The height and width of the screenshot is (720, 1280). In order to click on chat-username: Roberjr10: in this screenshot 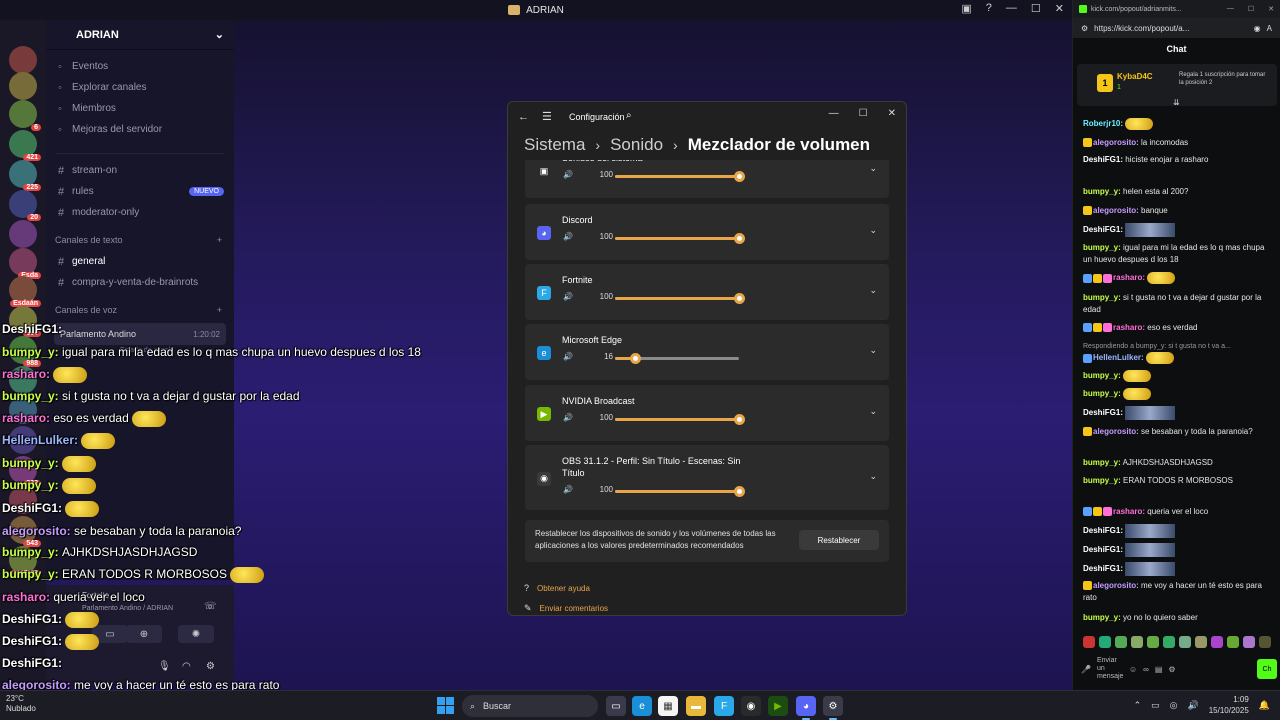, I will do `click(1103, 123)`.